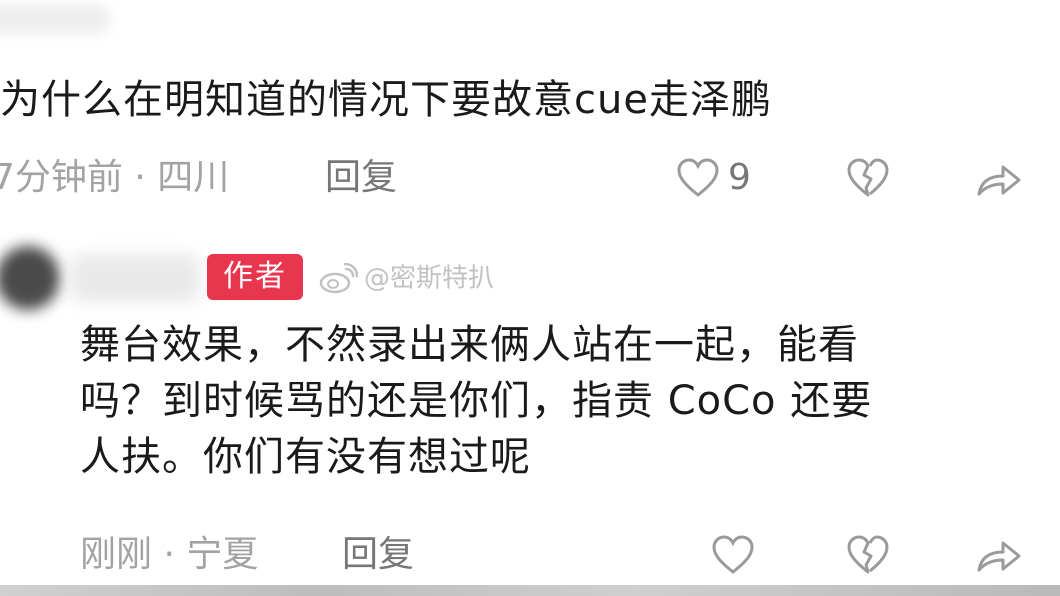 The height and width of the screenshot is (596, 1060). I want to click on weibo-icon, so click(338, 277).